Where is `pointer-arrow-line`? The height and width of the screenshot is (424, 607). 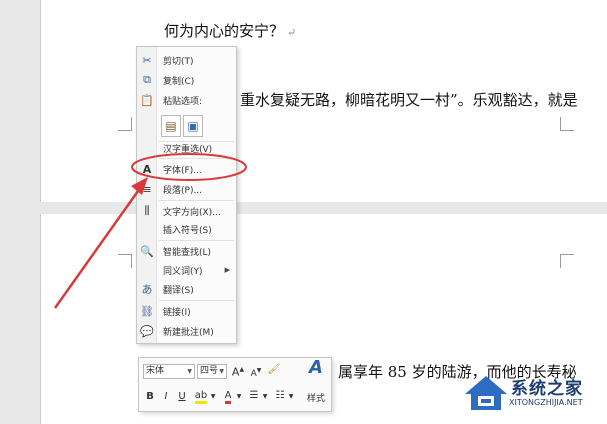
pointer-arrow-line is located at coordinates (99, 246).